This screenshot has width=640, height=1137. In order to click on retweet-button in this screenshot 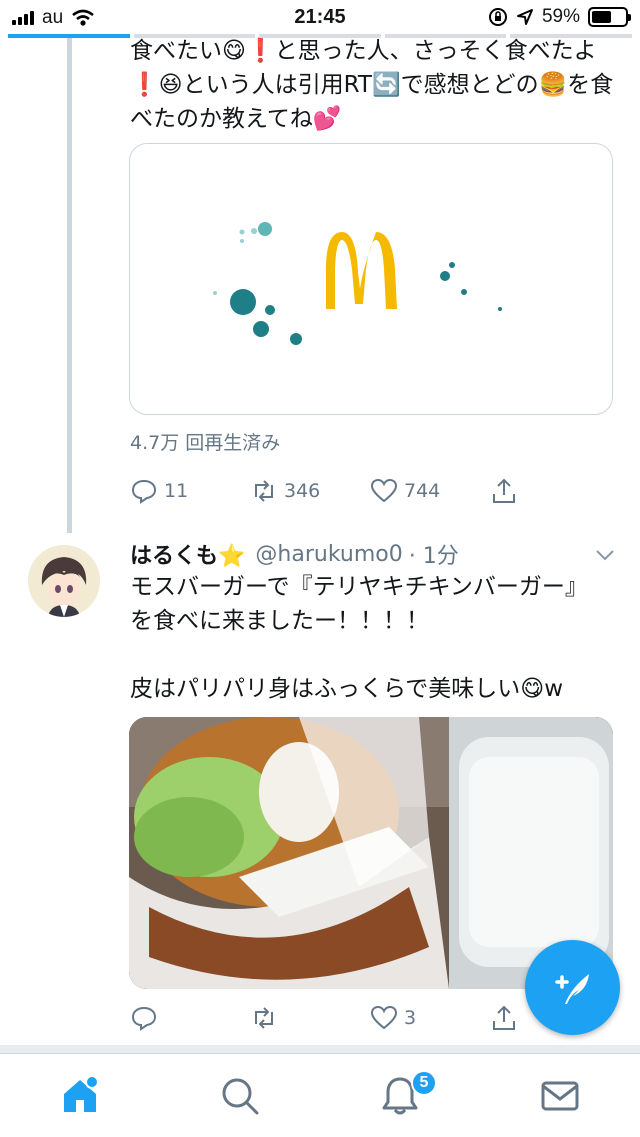, I will do `click(310, 1018)`.